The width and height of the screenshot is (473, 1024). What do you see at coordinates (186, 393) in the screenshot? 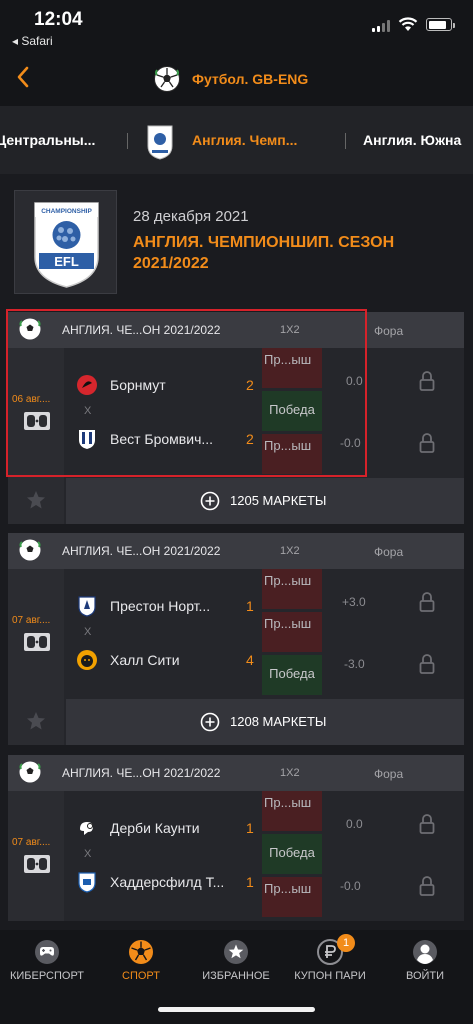
I see `highlight-annotation` at bounding box center [186, 393].